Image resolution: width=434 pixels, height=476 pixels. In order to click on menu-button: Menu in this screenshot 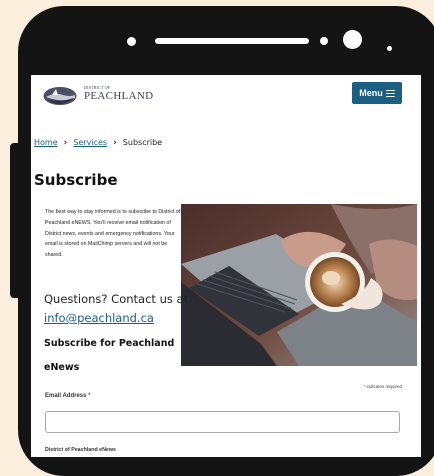, I will do `click(377, 93)`.